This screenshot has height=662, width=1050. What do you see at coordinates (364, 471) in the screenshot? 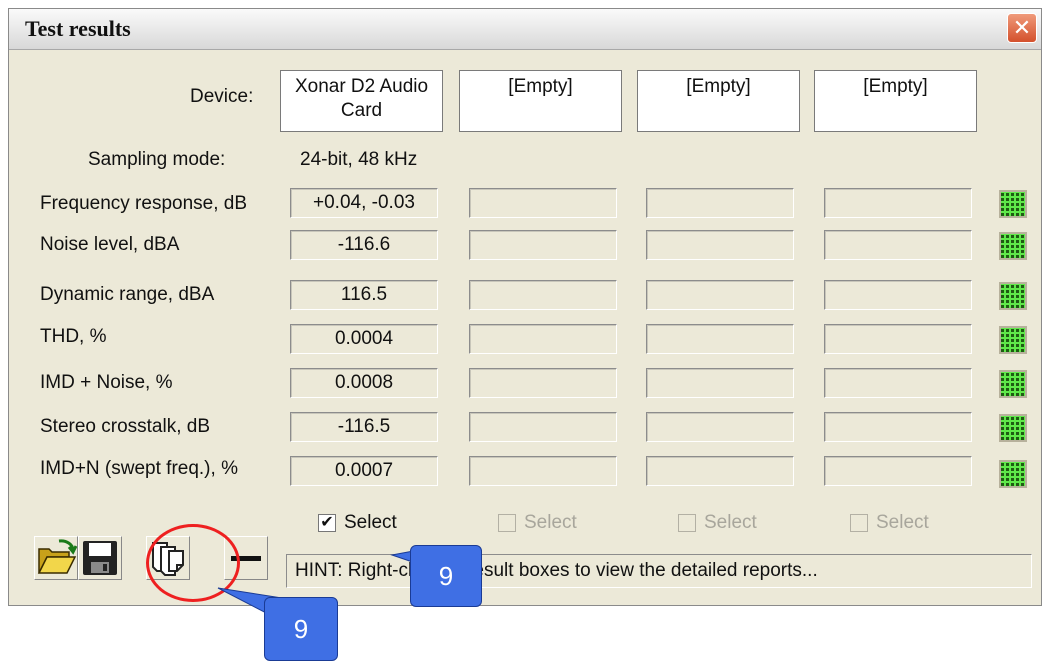
I see `result-box: 0.0007` at bounding box center [364, 471].